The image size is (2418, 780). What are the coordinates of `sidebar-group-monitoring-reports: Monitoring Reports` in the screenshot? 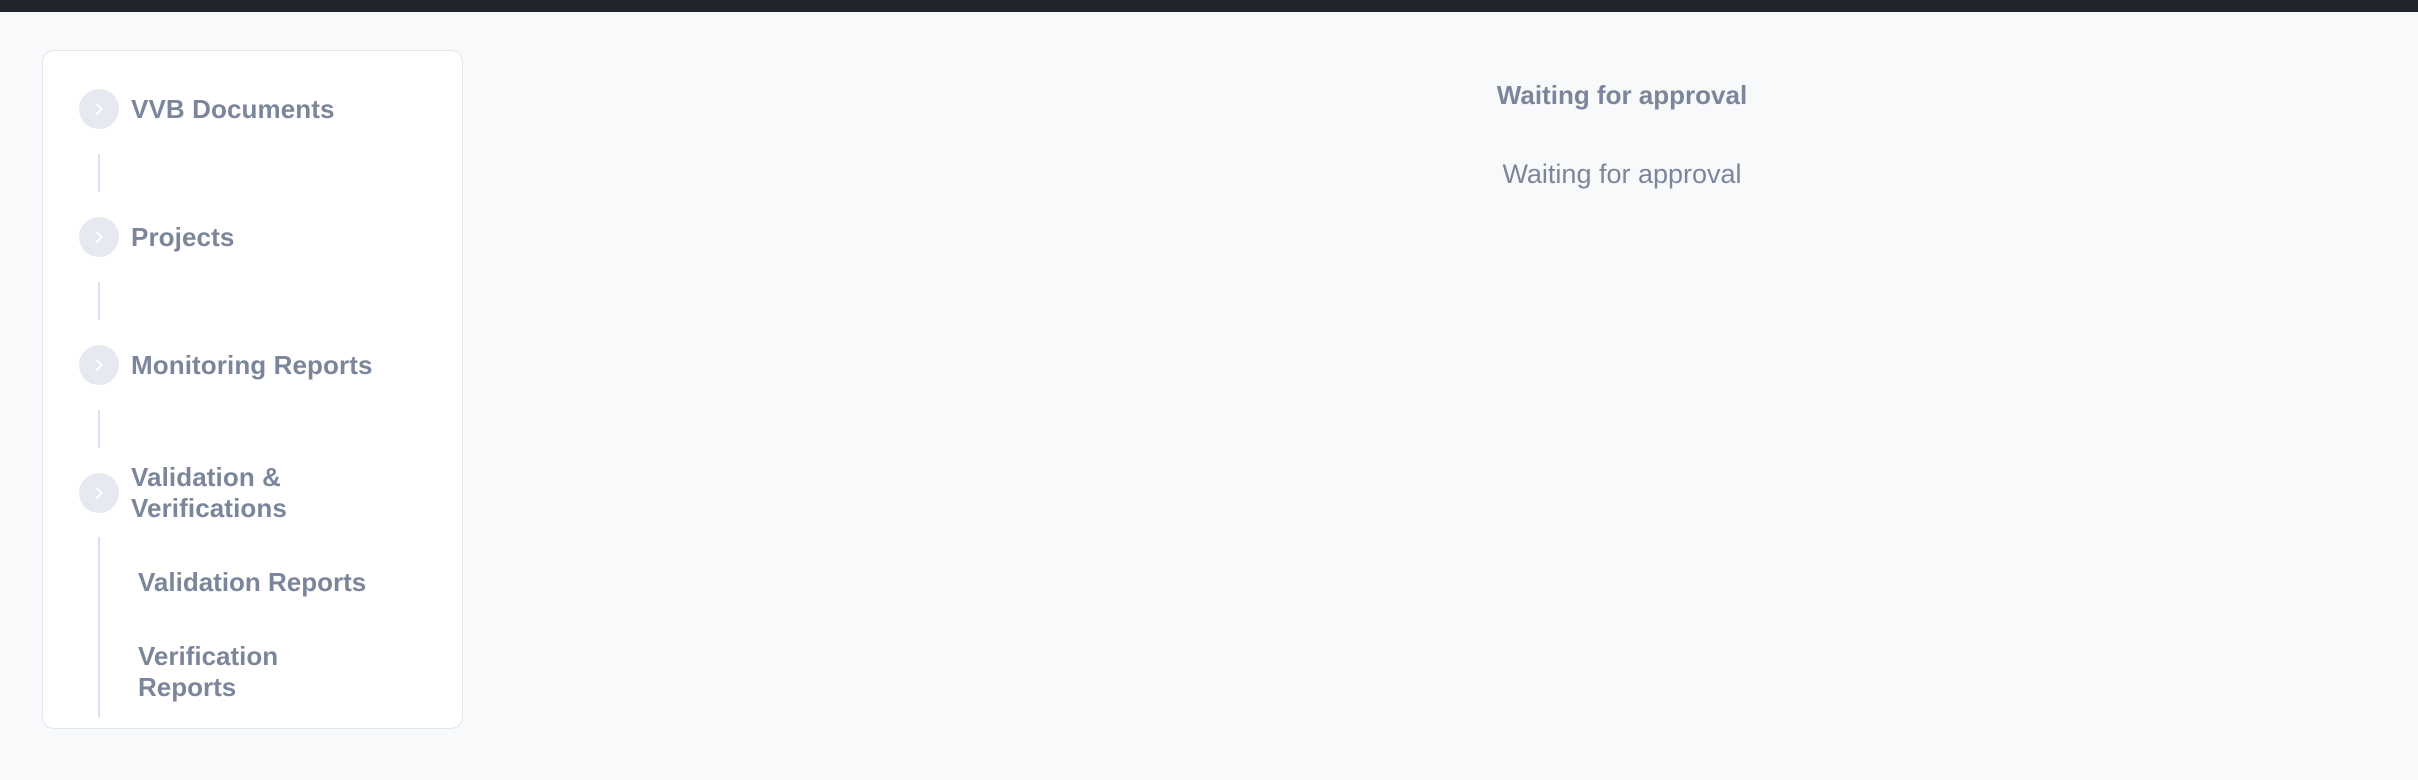 It's located at (226, 365).